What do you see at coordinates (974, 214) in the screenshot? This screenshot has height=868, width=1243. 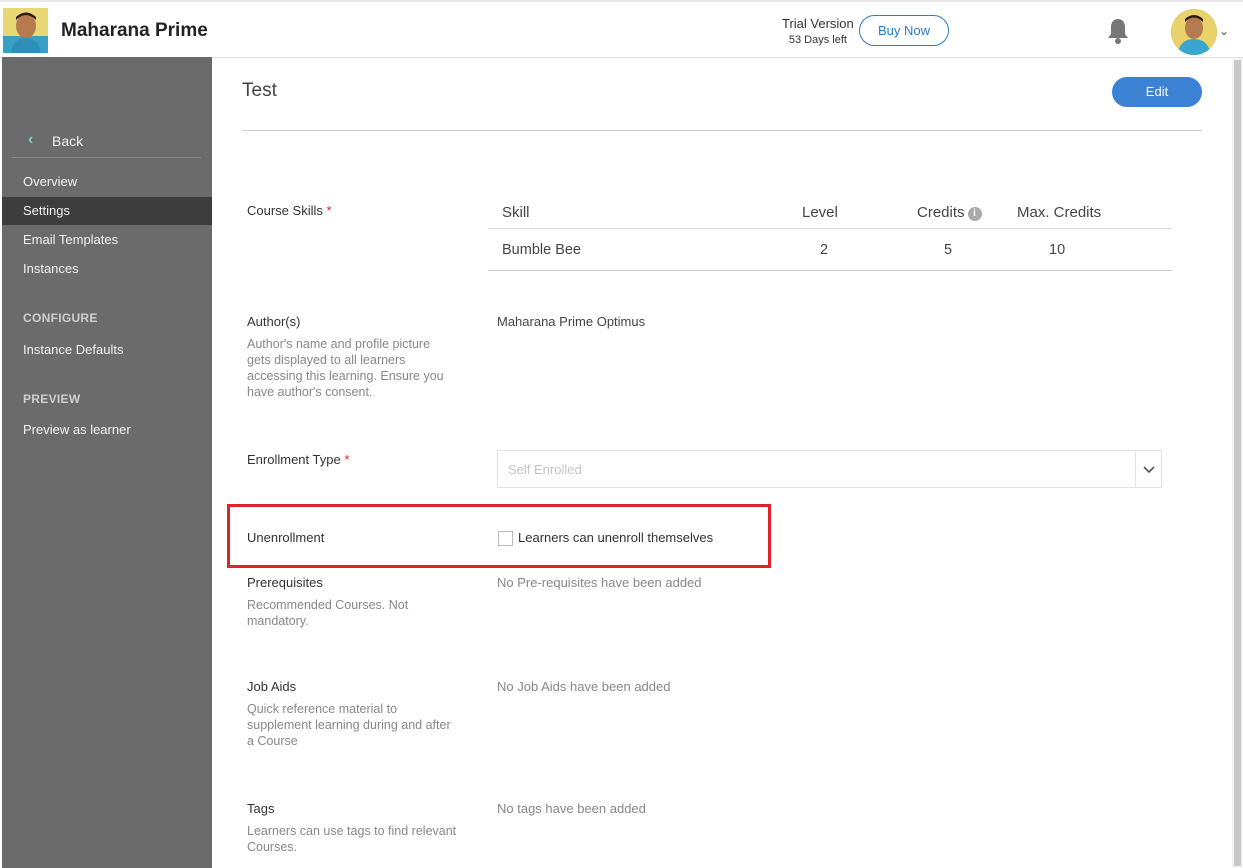 I see `info-icon: i` at bounding box center [974, 214].